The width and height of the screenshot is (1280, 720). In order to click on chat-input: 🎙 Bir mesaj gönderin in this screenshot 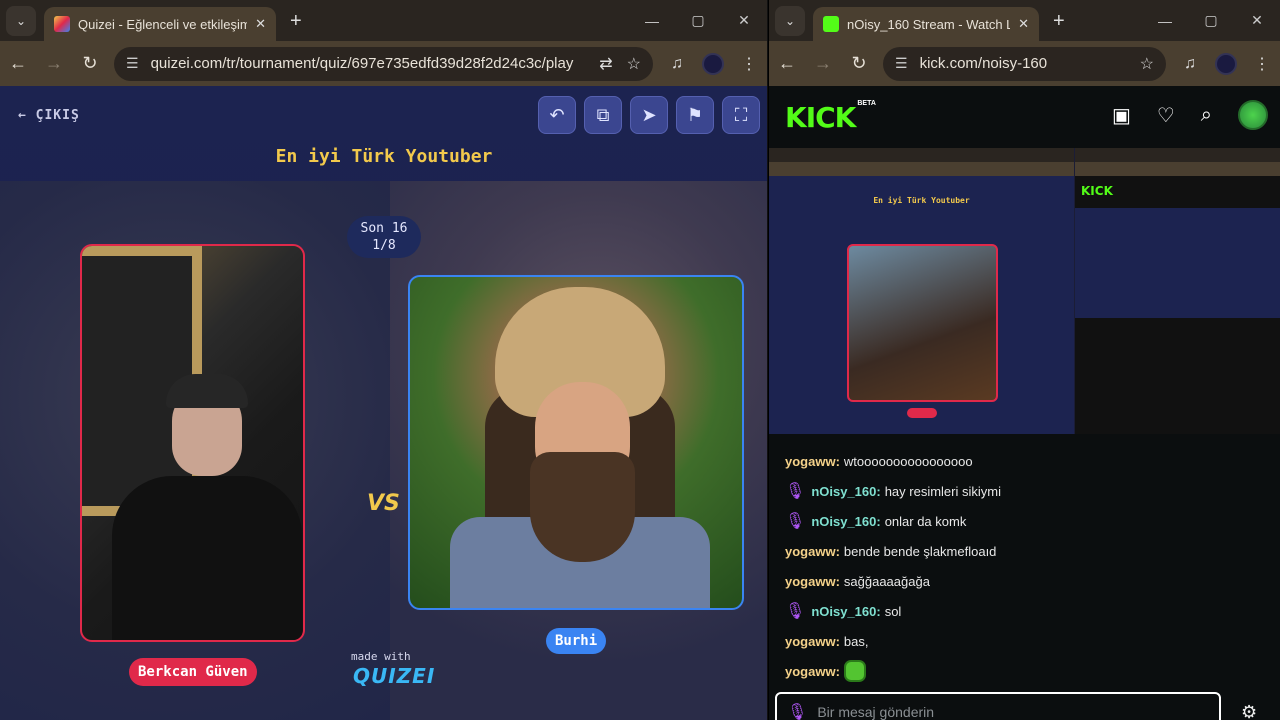, I will do `click(998, 706)`.